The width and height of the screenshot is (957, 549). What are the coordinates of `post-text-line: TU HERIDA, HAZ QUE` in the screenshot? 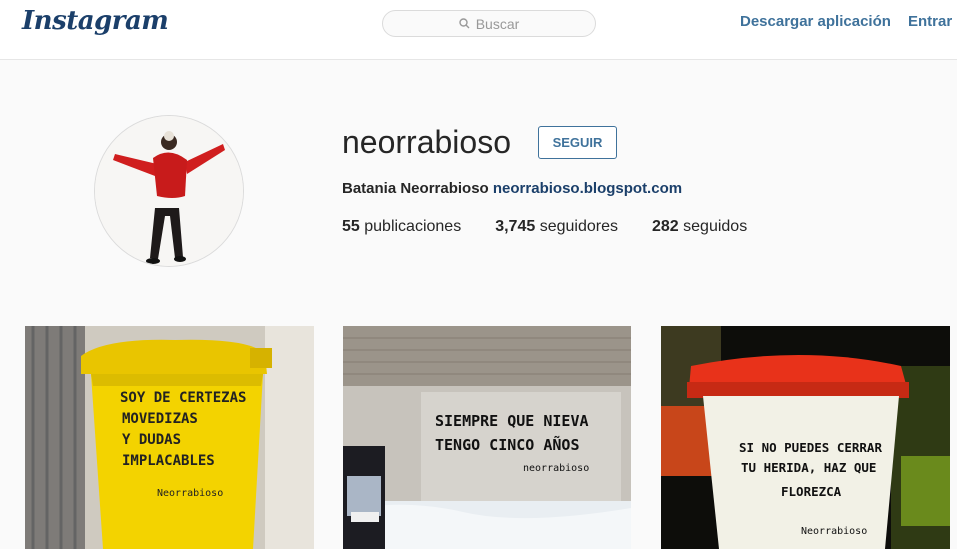 It's located at (808, 467).